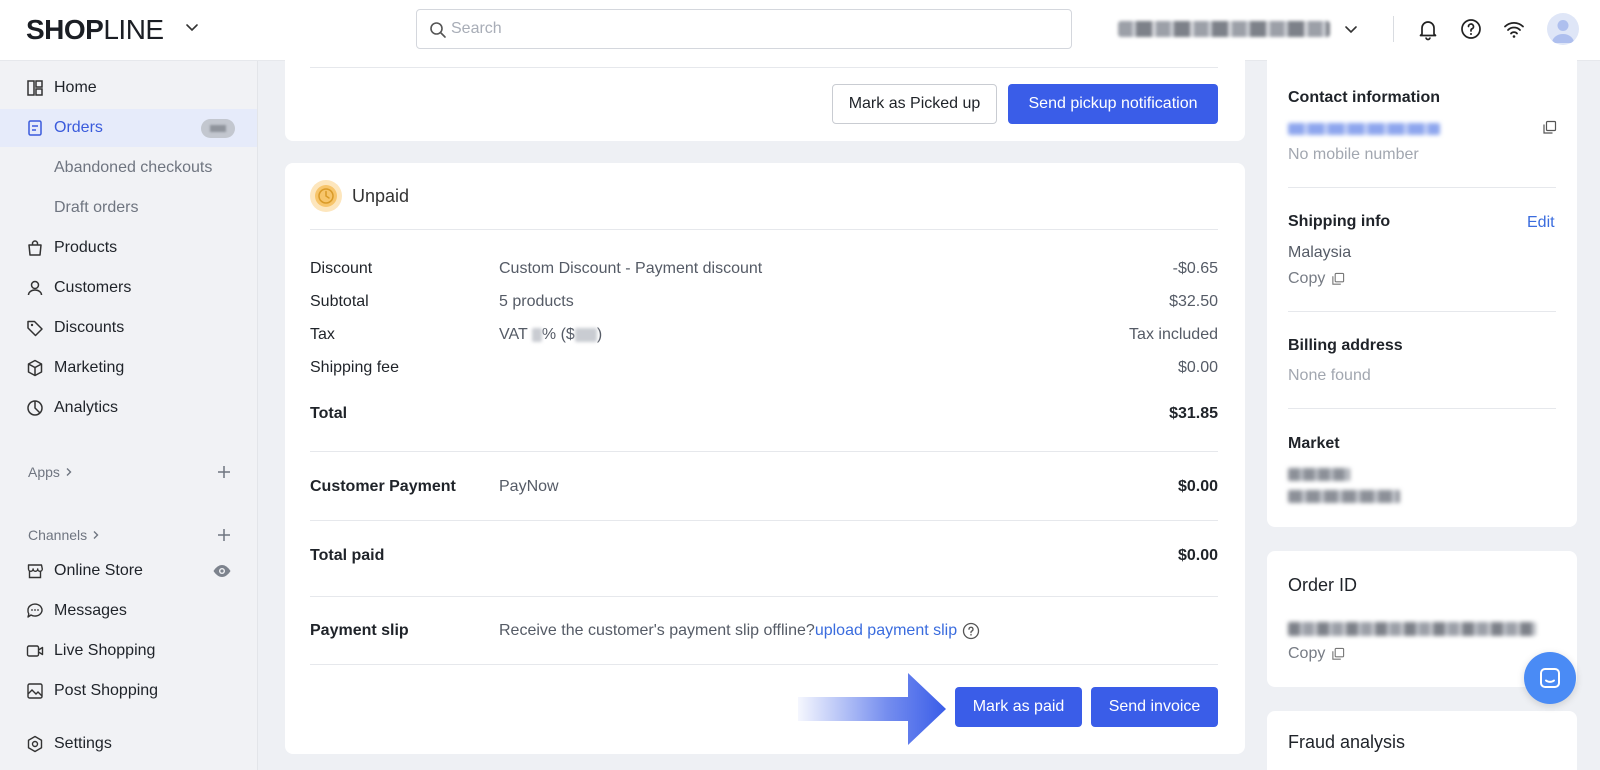 Image resolution: width=1600 pixels, height=770 pixels. I want to click on sidebar-item-analytics: Analytics, so click(128, 408).